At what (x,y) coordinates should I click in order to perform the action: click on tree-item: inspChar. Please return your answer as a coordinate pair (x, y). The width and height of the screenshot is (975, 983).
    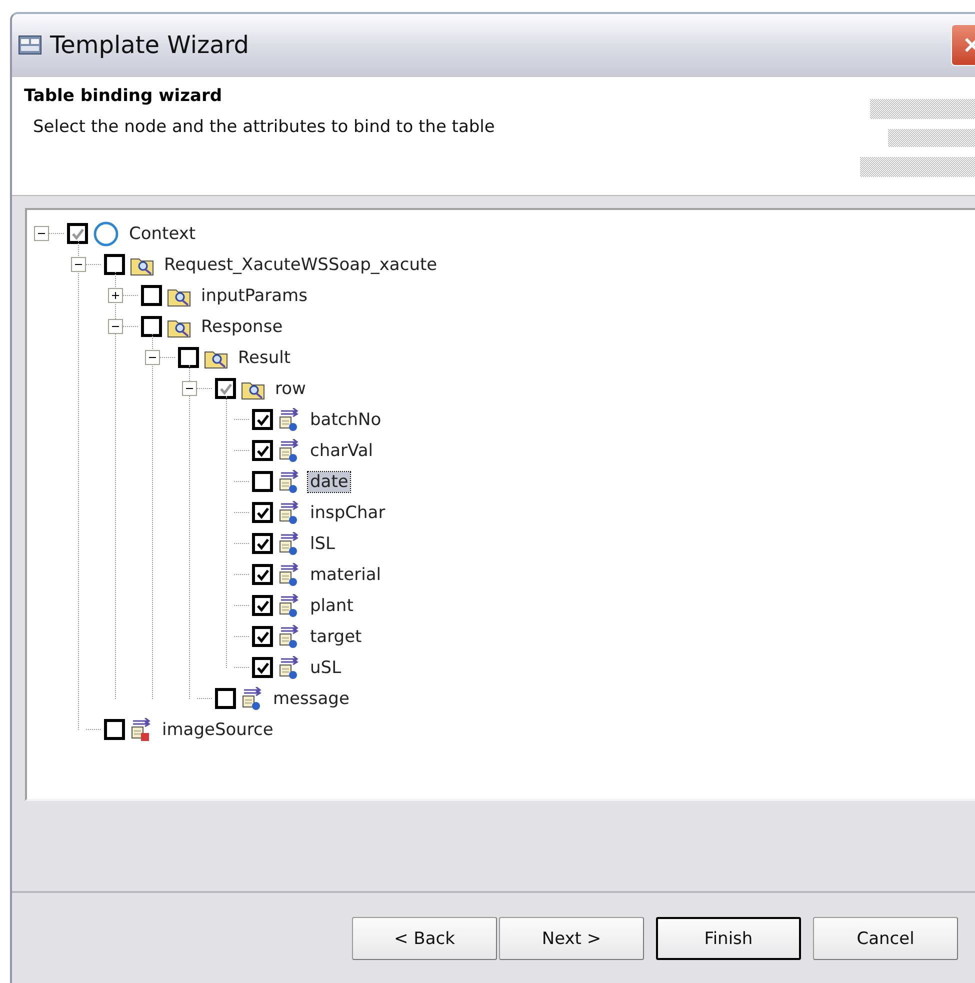
    Looking at the image, I should click on (348, 512).